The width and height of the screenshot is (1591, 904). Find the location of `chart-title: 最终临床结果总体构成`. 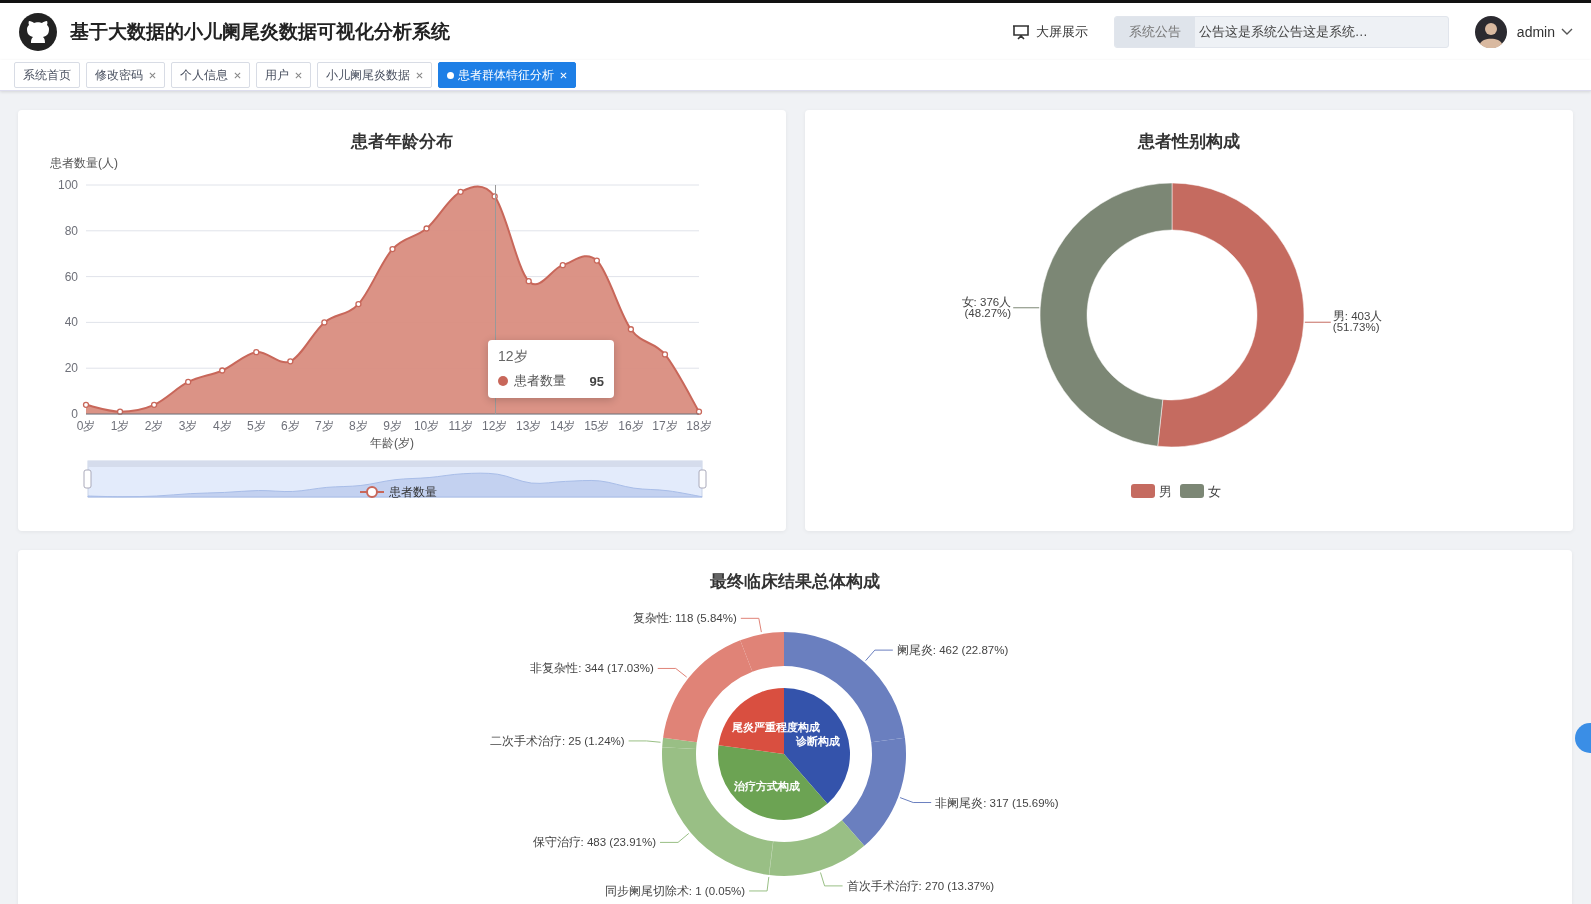

chart-title: 最终临床结果总体构成 is located at coordinates (795, 582).